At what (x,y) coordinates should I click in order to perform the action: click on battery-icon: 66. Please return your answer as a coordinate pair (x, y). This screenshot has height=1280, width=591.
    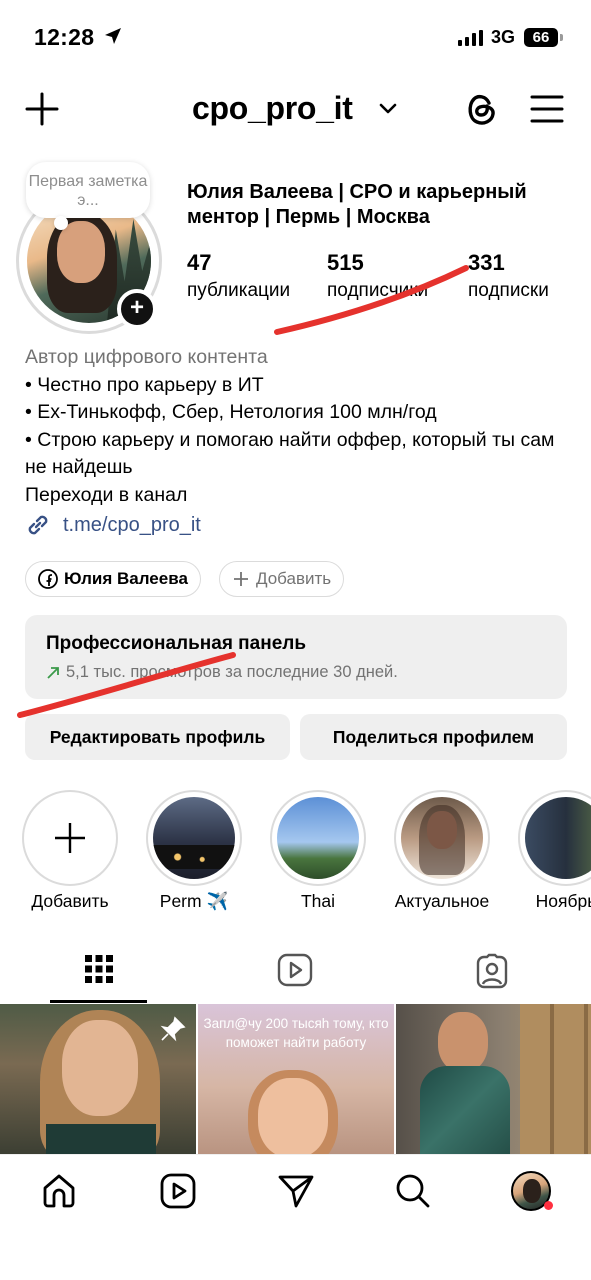
    Looking at the image, I should click on (543, 37).